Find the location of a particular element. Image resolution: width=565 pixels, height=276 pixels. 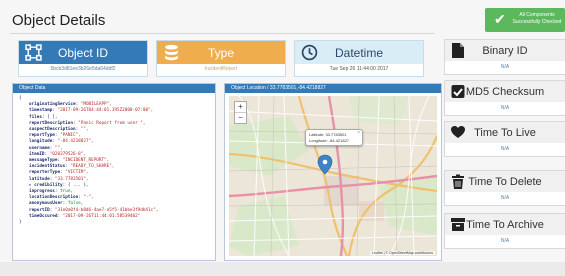

zoom-out-button: − is located at coordinates (240, 118).